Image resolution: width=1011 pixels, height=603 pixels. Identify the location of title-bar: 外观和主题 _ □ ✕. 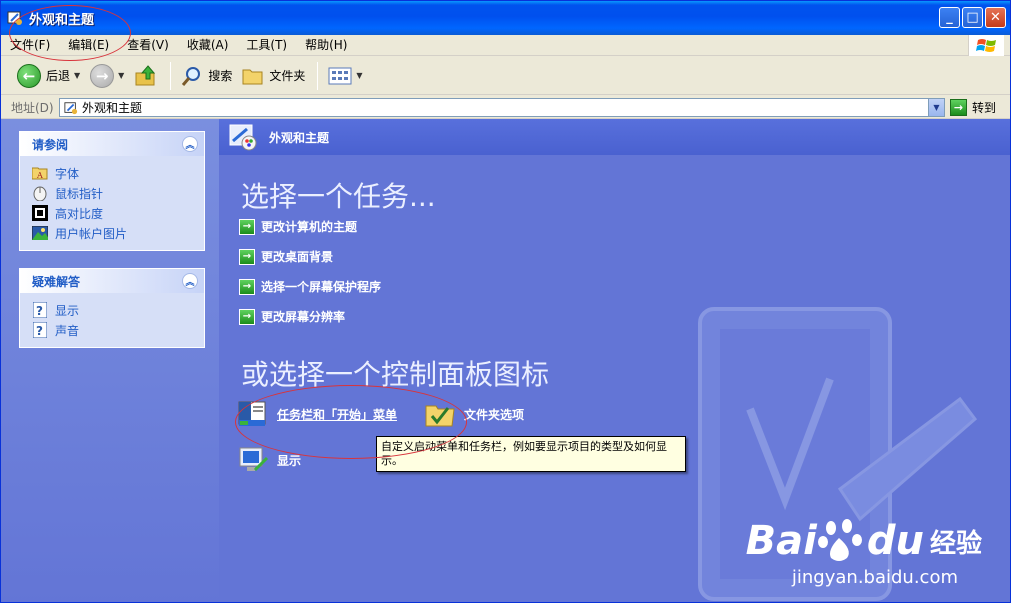
(505, 18).